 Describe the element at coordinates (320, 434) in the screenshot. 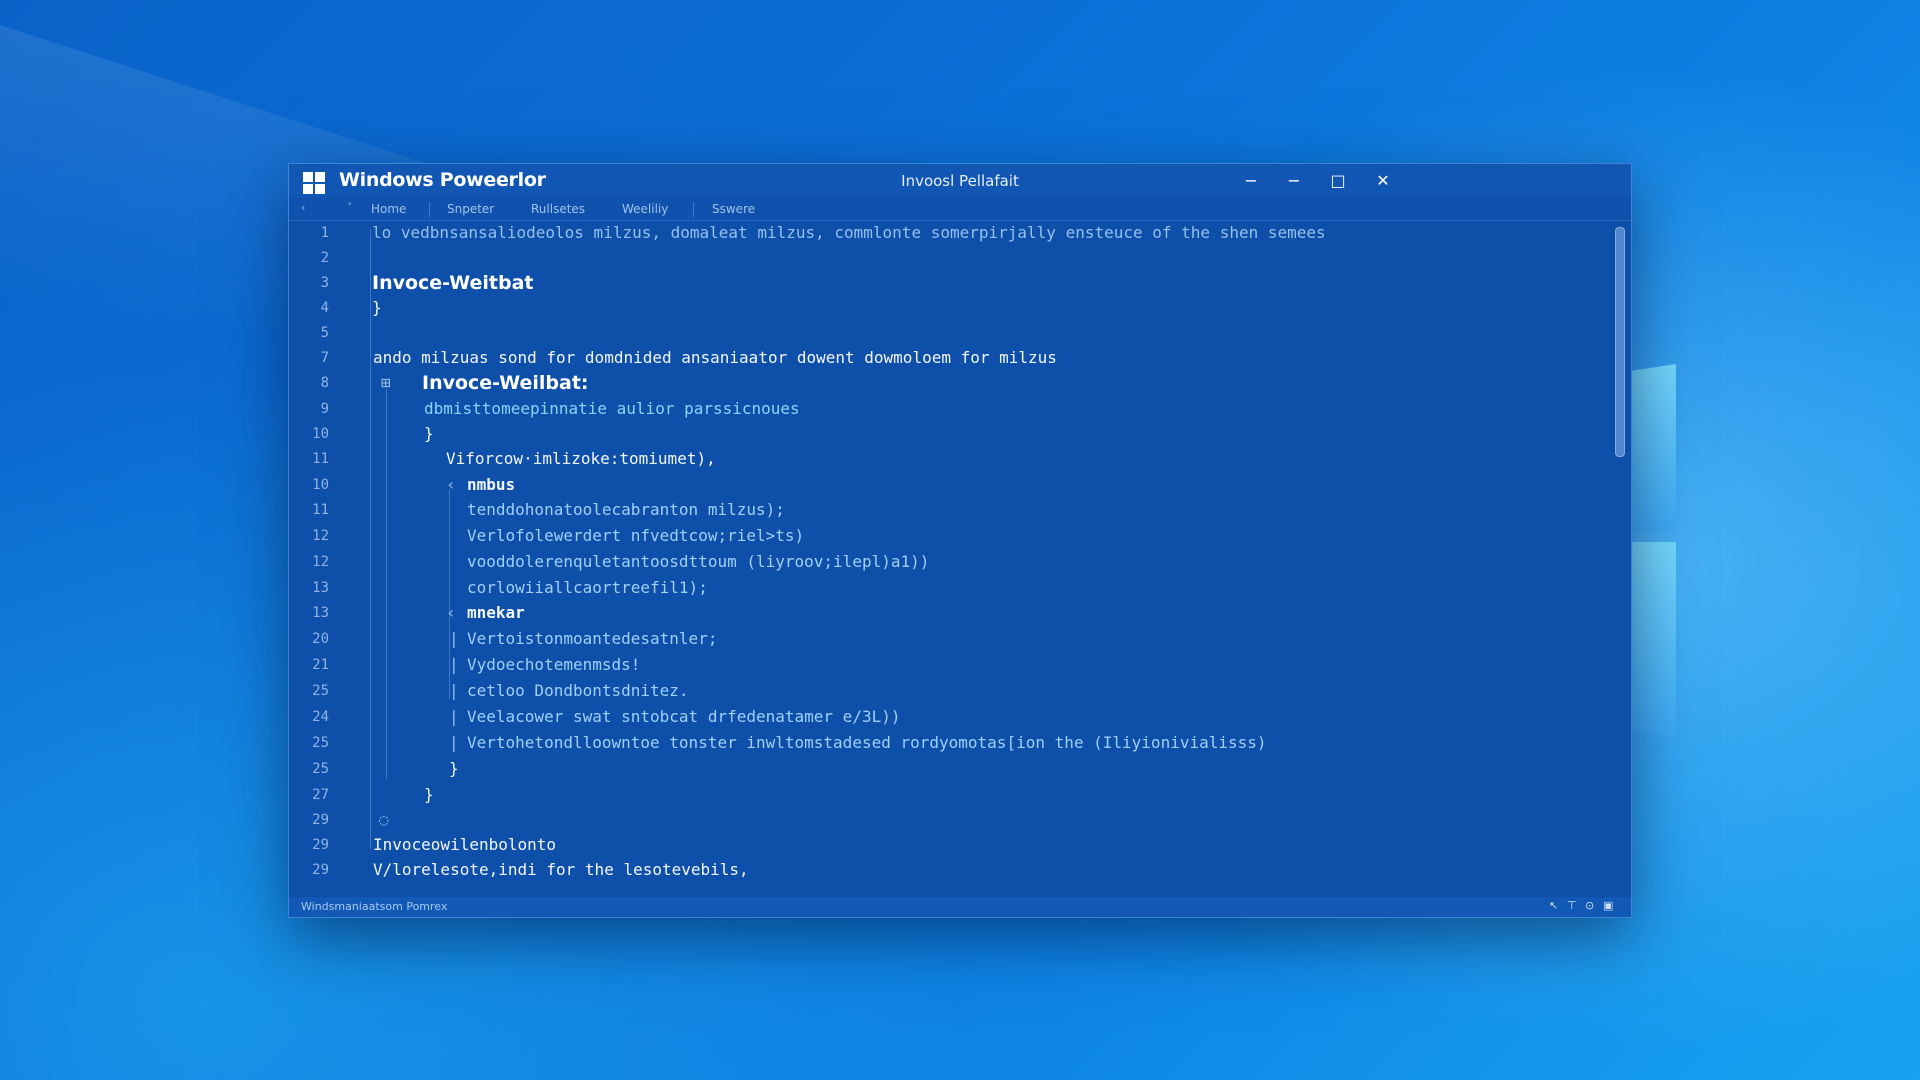

I see `line-number: 10` at that location.